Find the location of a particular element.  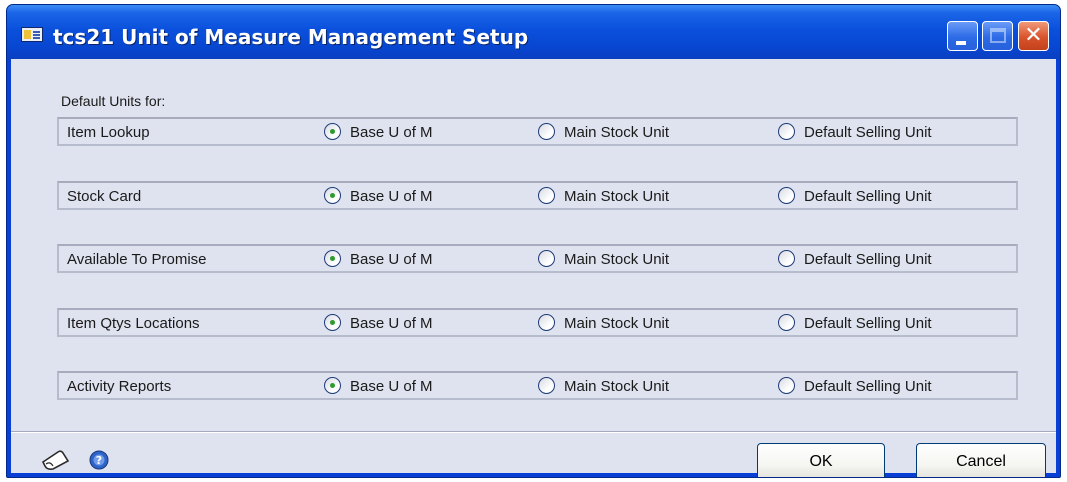

window-title: tcs21 Unit of Measure Management Setup is located at coordinates (291, 37).